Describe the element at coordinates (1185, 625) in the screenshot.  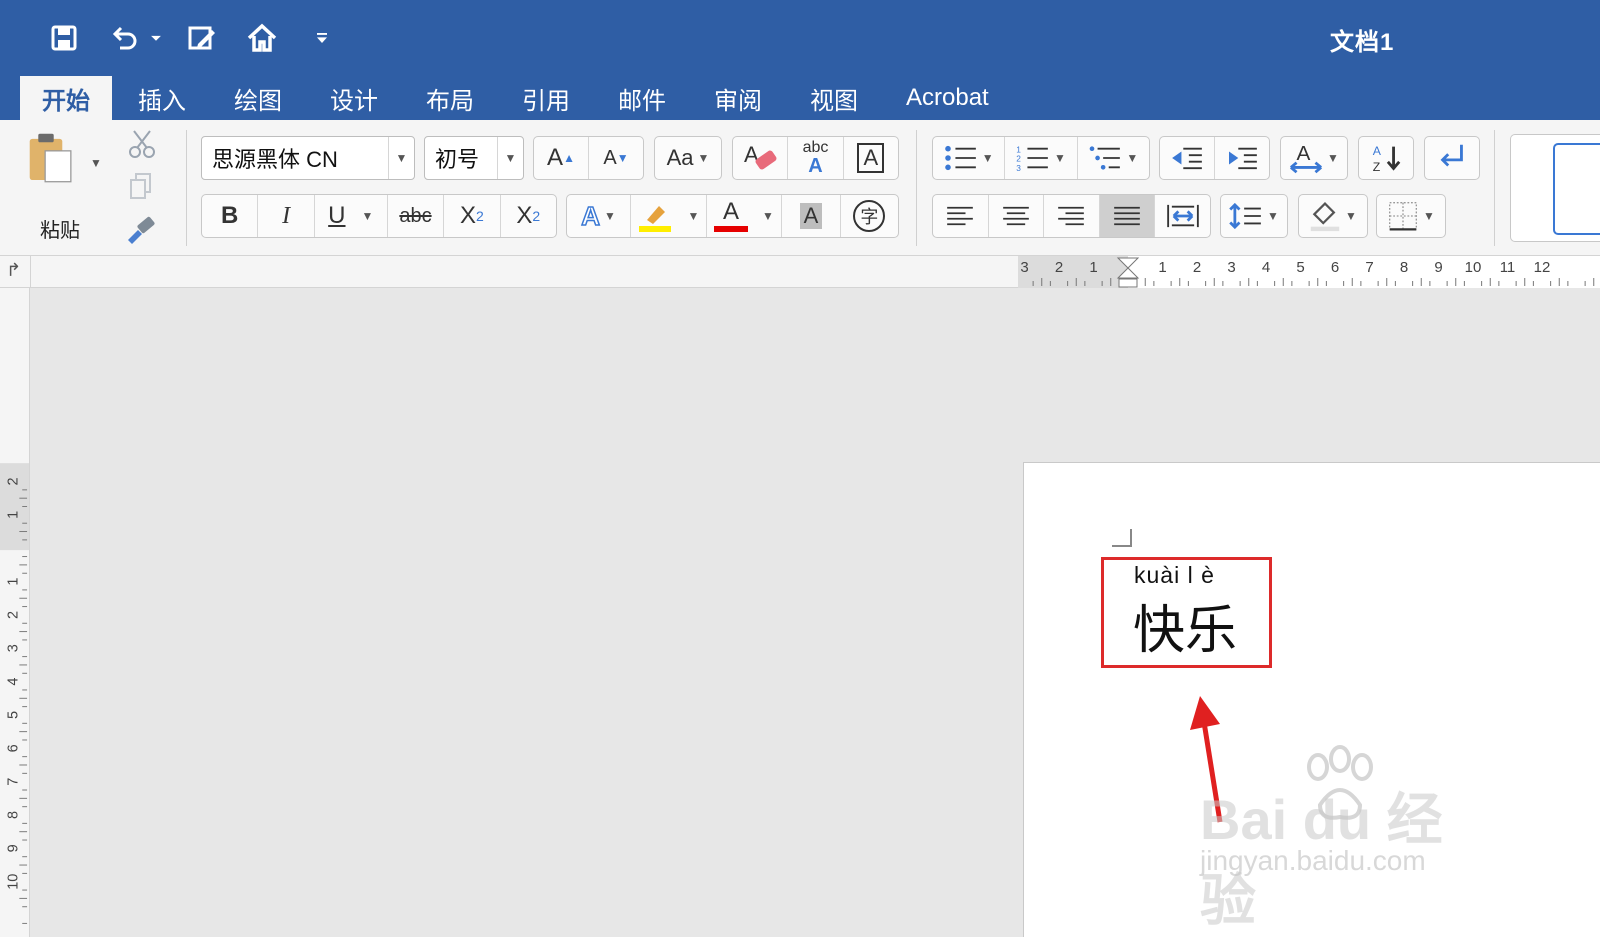
I see `document-text: 快乐` at that location.